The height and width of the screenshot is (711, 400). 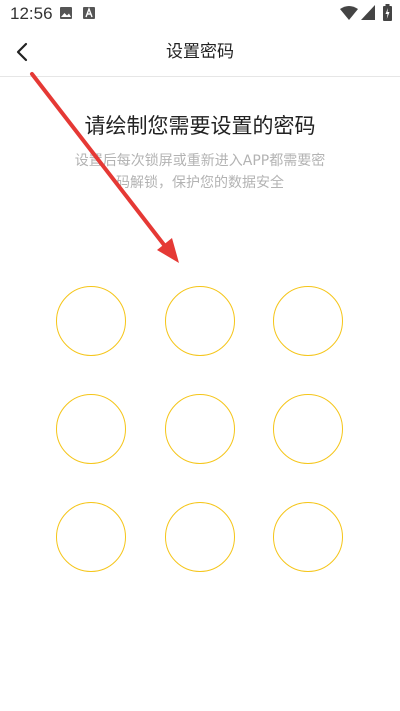 I want to click on chevron-left-icon, so click(x=22, y=52).